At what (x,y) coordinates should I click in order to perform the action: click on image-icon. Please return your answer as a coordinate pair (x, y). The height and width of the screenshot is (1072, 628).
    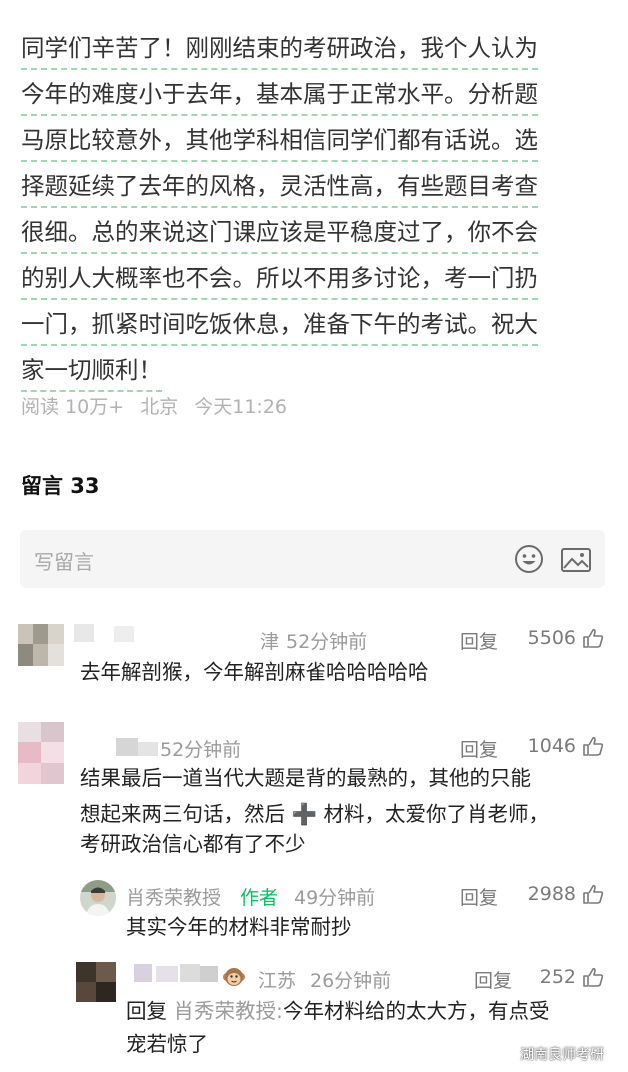
    Looking at the image, I should click on (576, 560).